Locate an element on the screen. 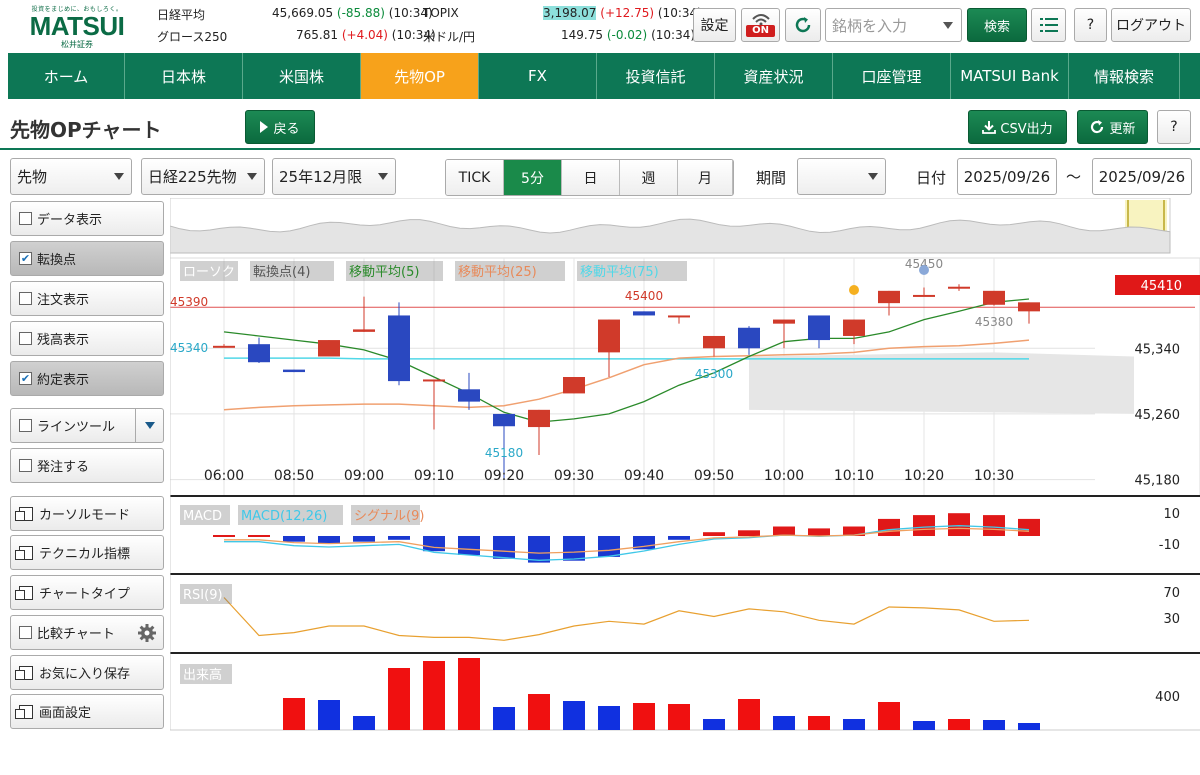  y-tick-label: 45,340 is located at coordinates (1158, 349).